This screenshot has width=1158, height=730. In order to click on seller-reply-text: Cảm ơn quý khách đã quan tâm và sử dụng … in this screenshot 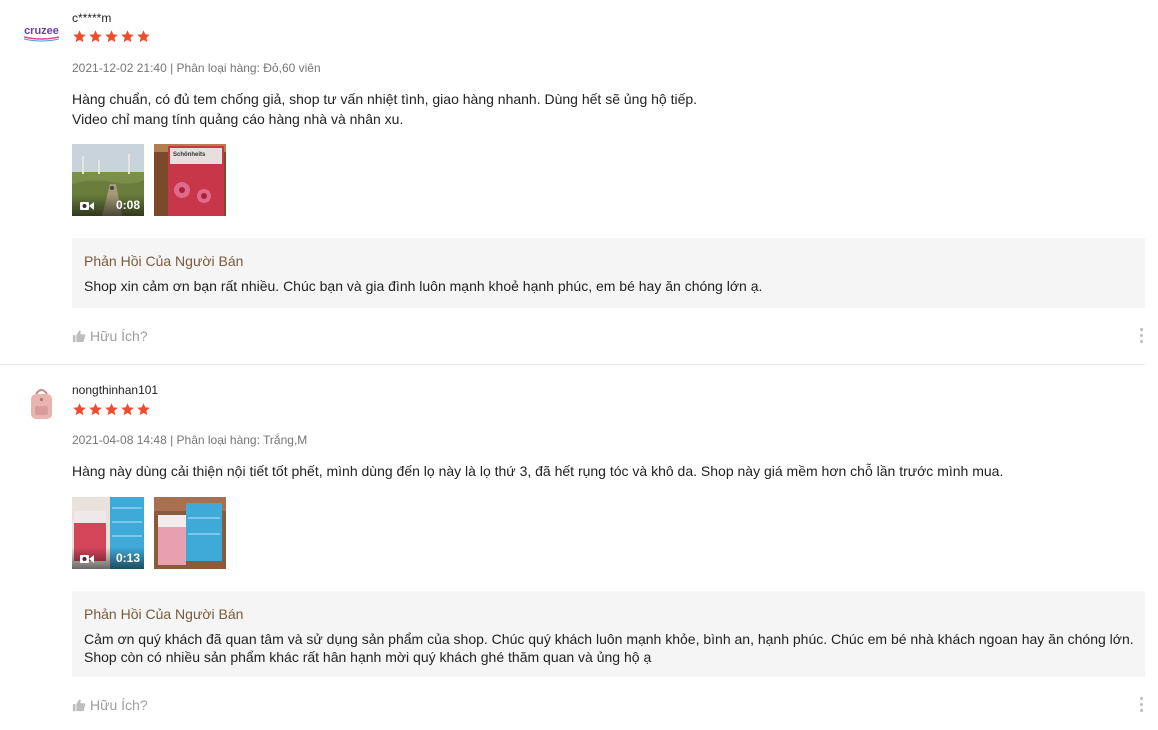, I will do `click(609, 648)`.